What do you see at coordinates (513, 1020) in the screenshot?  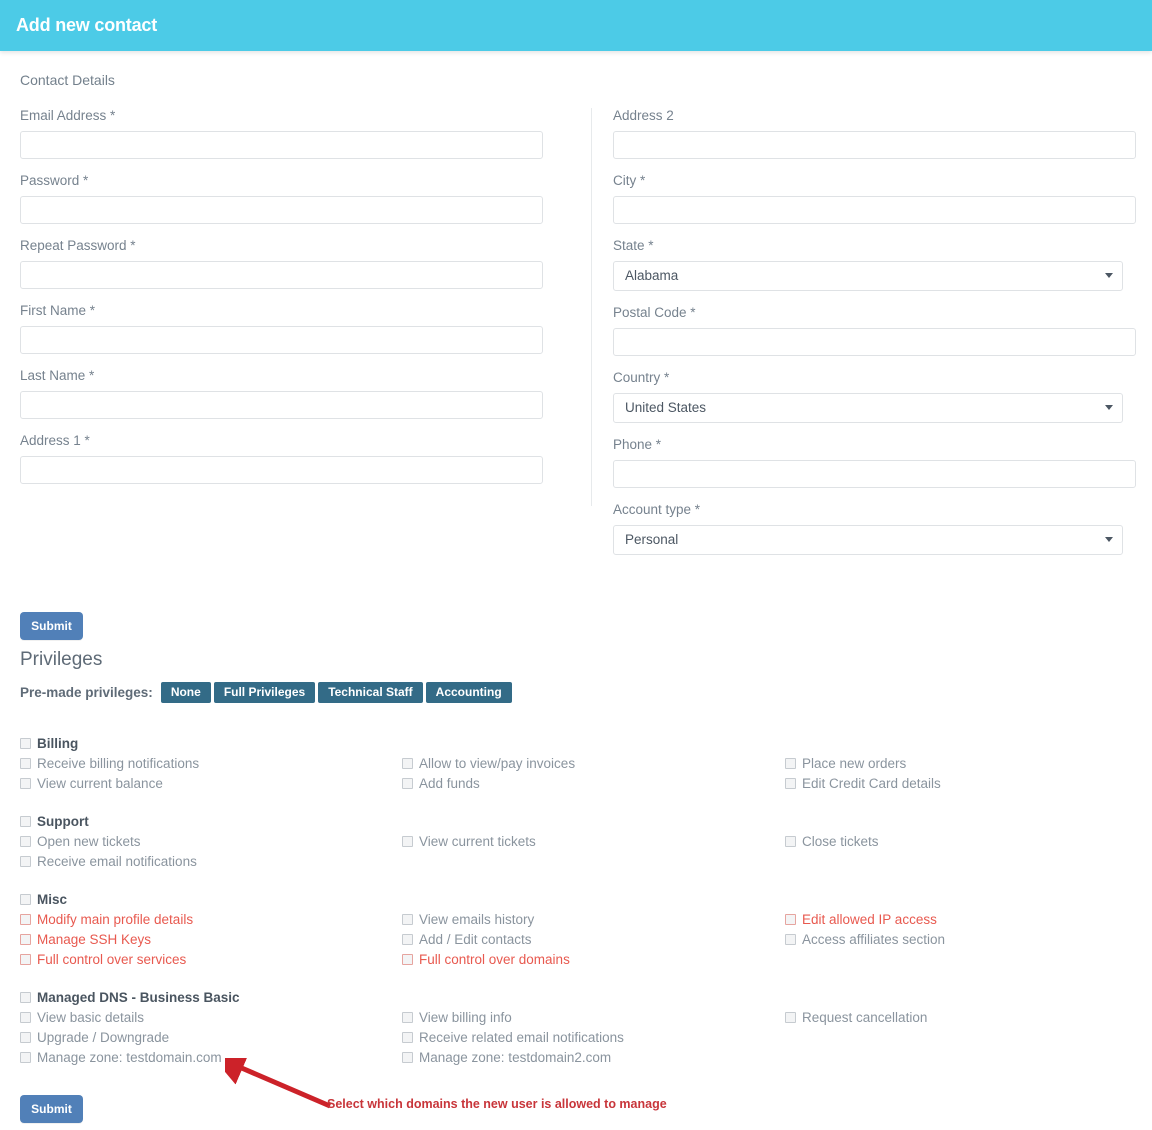 I see `privilege-checkbox-row: View billing info` at bounding box center [513, 1020].